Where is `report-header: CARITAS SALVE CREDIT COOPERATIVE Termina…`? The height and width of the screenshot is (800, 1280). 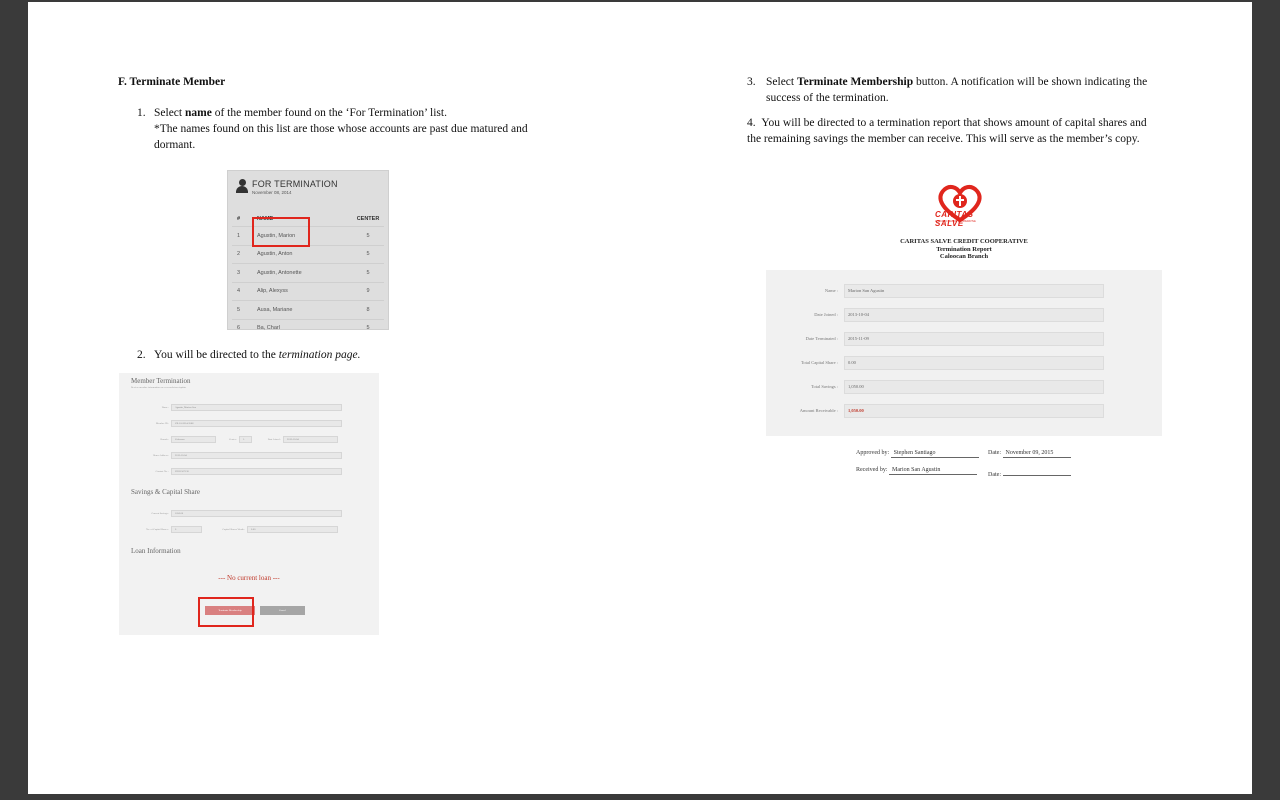 report-header: CARITAS SALVE CREDIT COOPERATIVE Termina… is located at coordinates (964, 249).